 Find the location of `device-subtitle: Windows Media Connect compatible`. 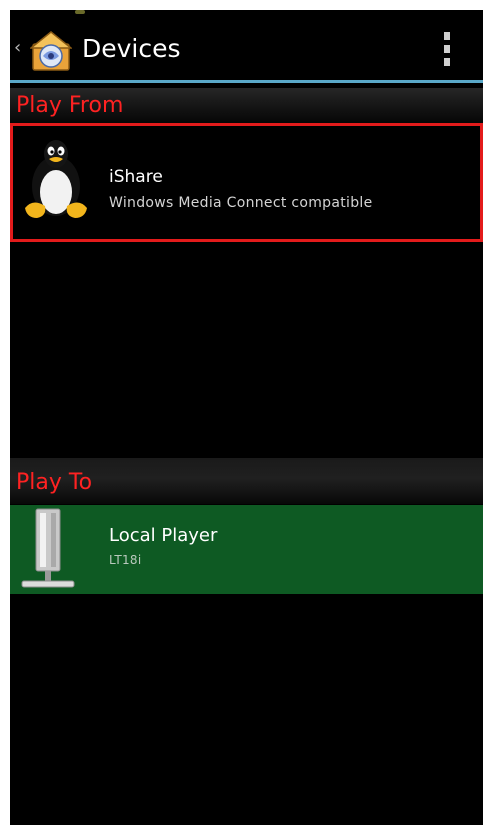

device-subtitle: Windows Media Connect compatible is located at coordinates (241, 203).